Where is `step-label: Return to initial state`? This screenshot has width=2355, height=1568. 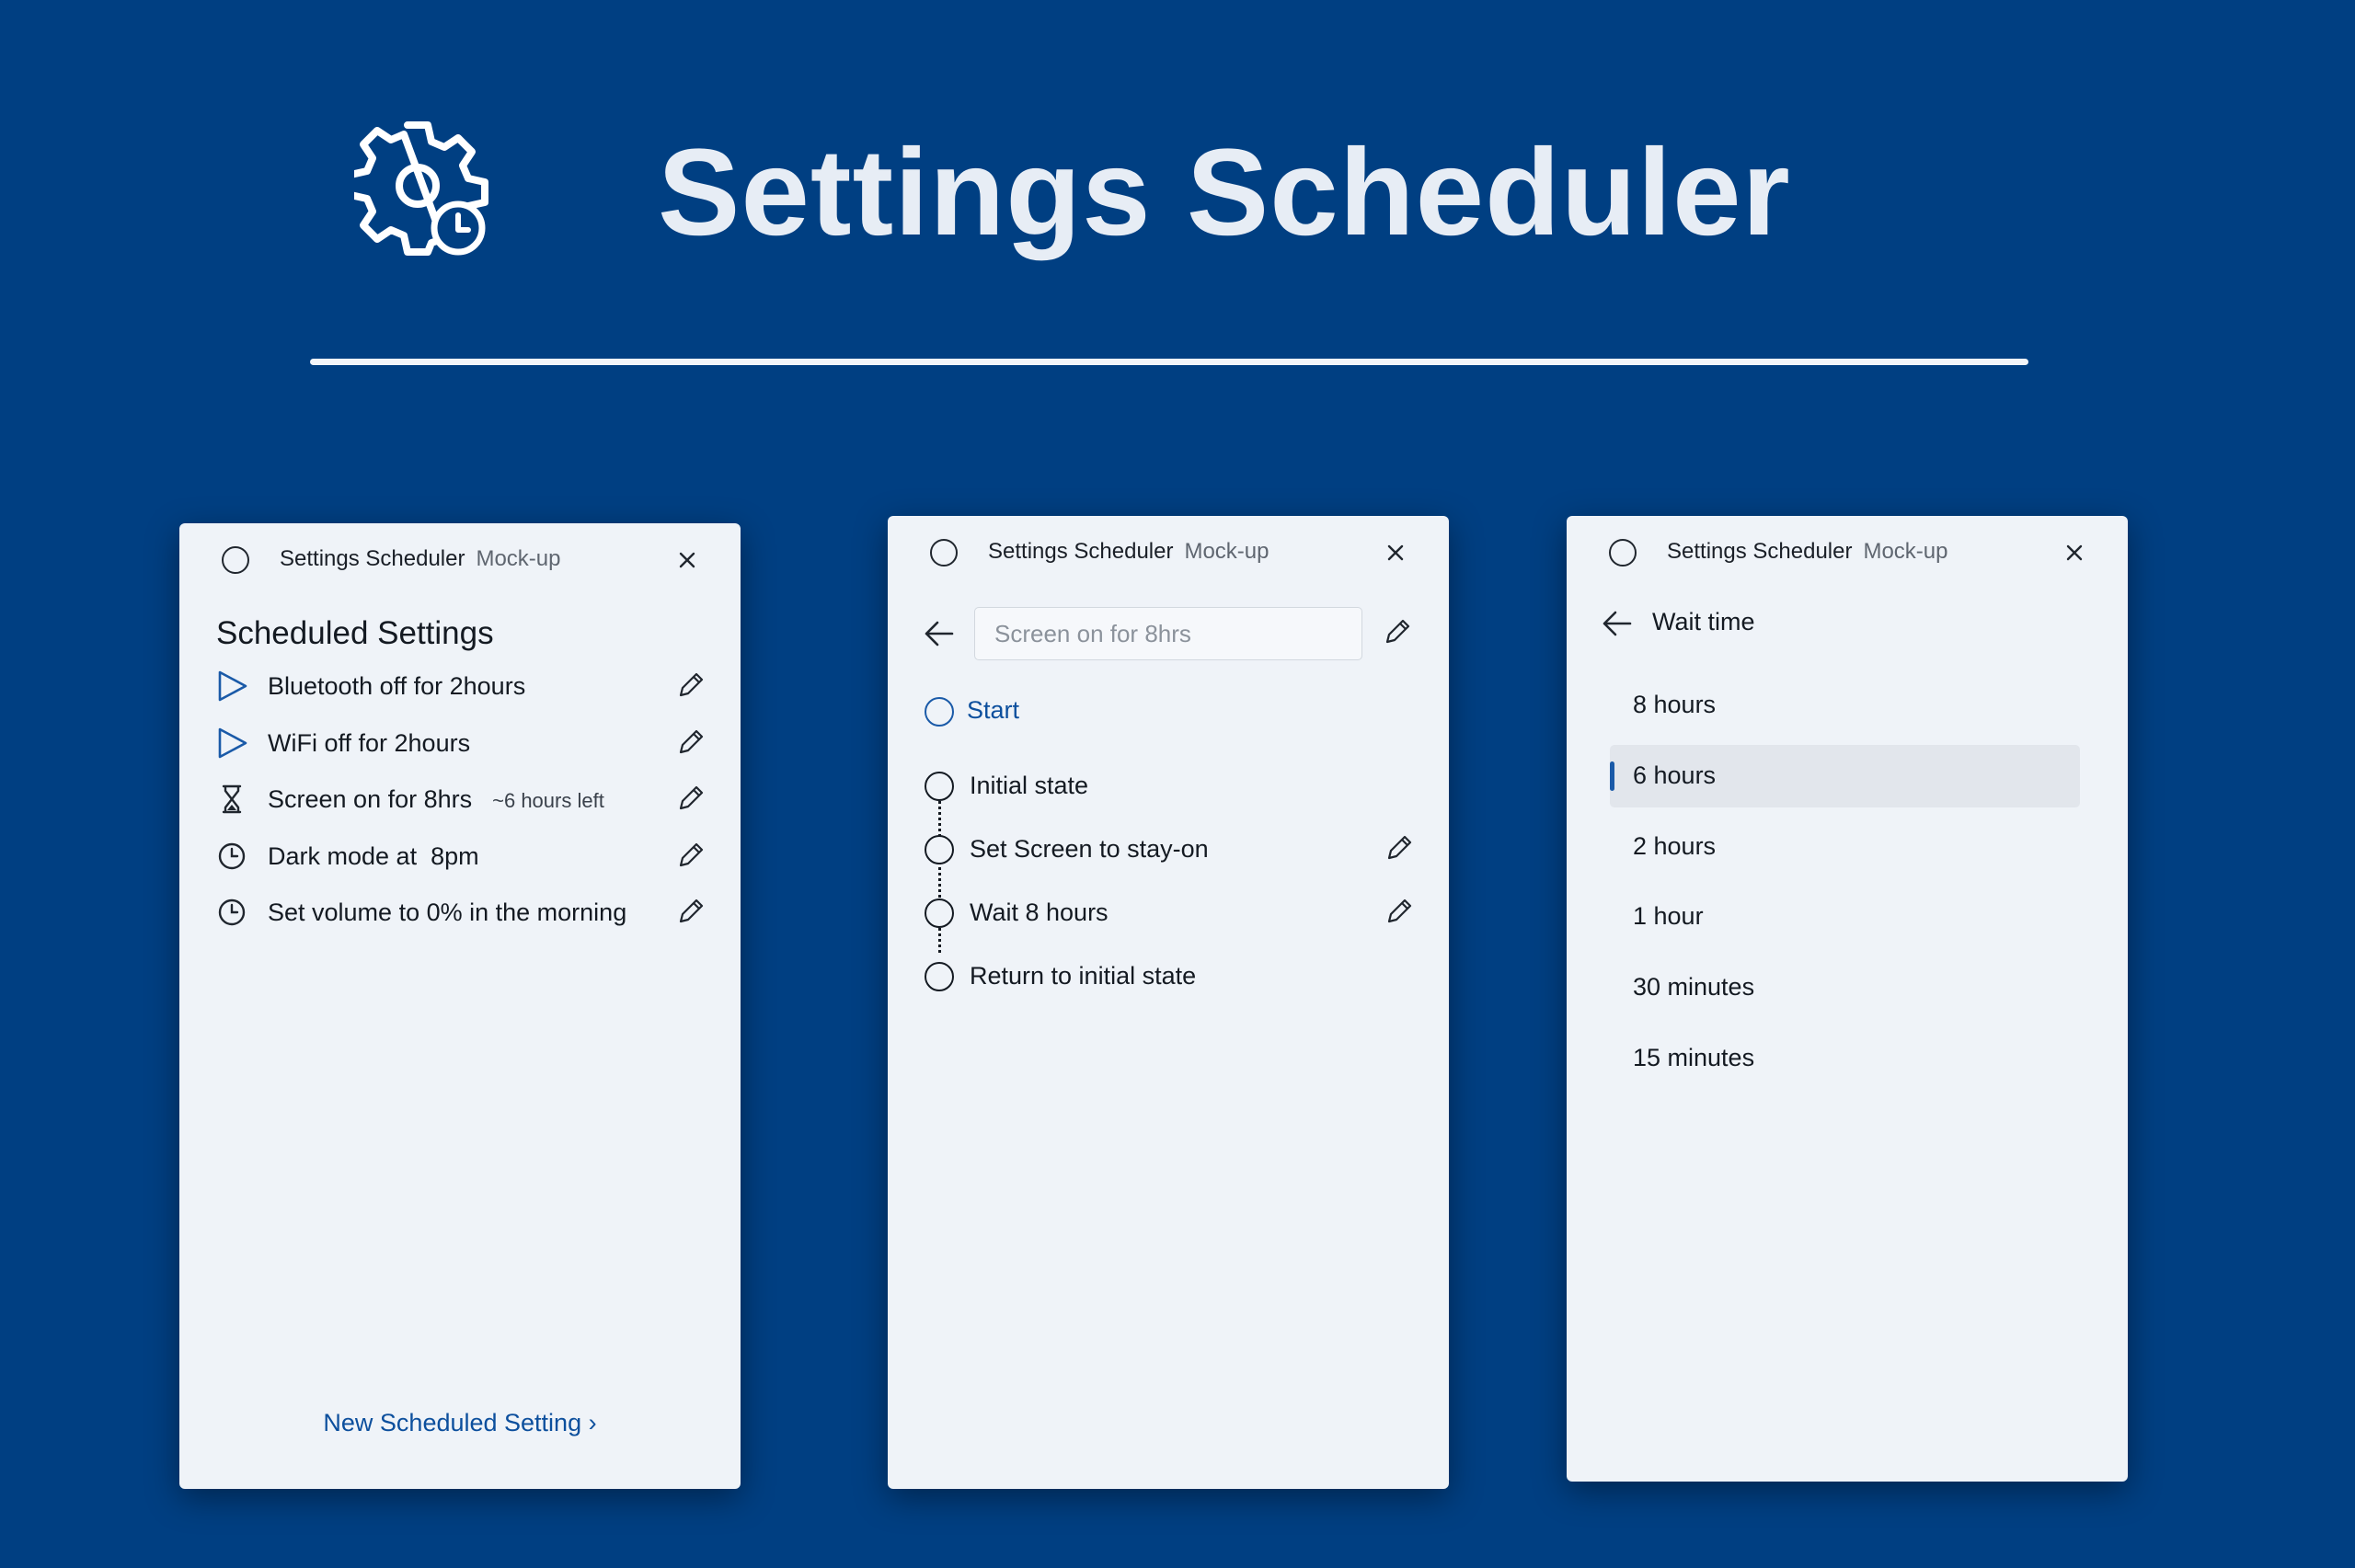
step-label: Return to initial state is located at coordinates (1083, 976).